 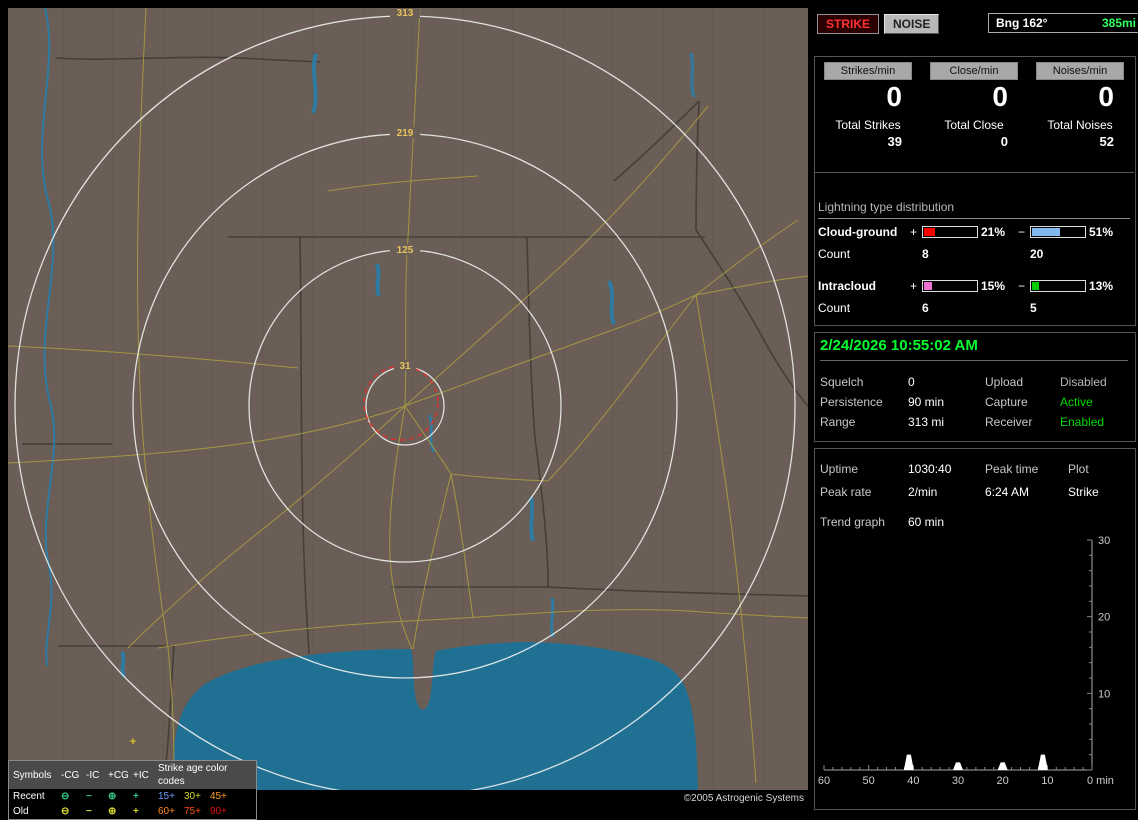 I want to click on age-code: 30+, so click(x=192, y=796).